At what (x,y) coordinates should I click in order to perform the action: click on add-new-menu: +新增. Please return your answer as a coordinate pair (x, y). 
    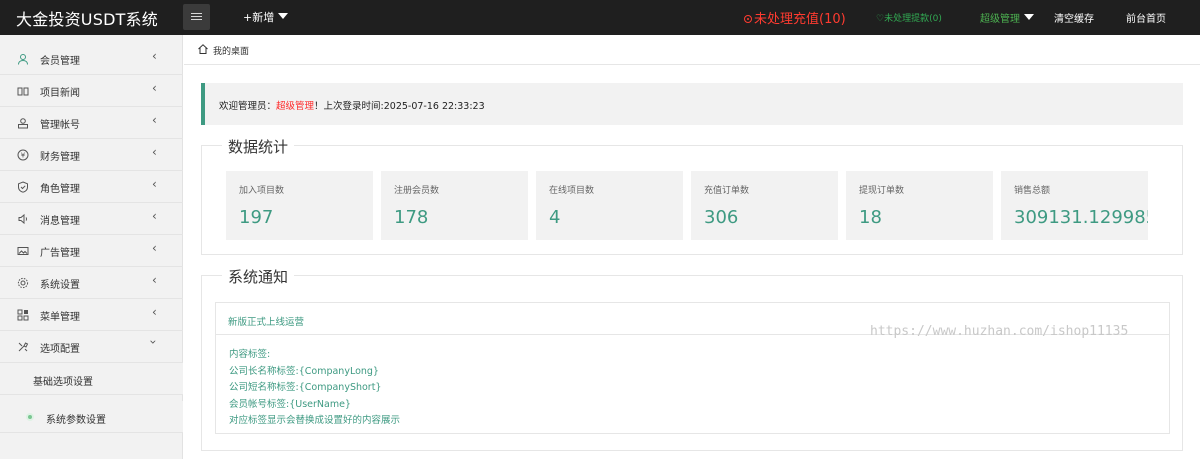
    Looking at the image, I should click on (266, 17).